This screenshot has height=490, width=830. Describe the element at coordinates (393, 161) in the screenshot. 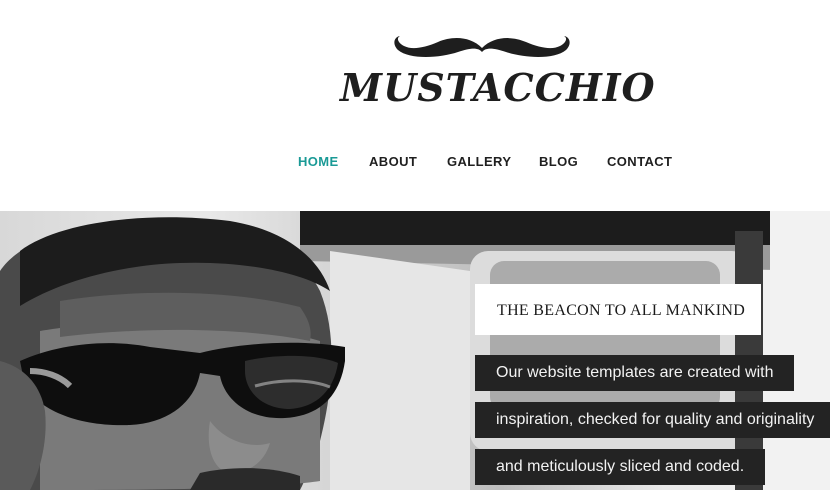

I see `nav-about: ABOUT` at that location.